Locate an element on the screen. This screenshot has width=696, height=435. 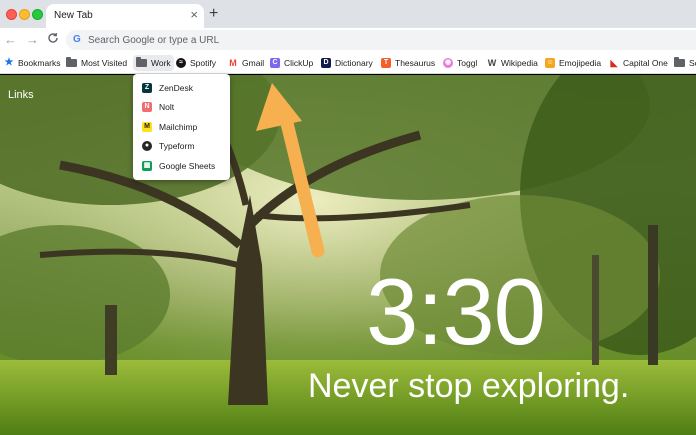
bookmark-dictionary: D Dictionary is located at coordinates (347, 63).